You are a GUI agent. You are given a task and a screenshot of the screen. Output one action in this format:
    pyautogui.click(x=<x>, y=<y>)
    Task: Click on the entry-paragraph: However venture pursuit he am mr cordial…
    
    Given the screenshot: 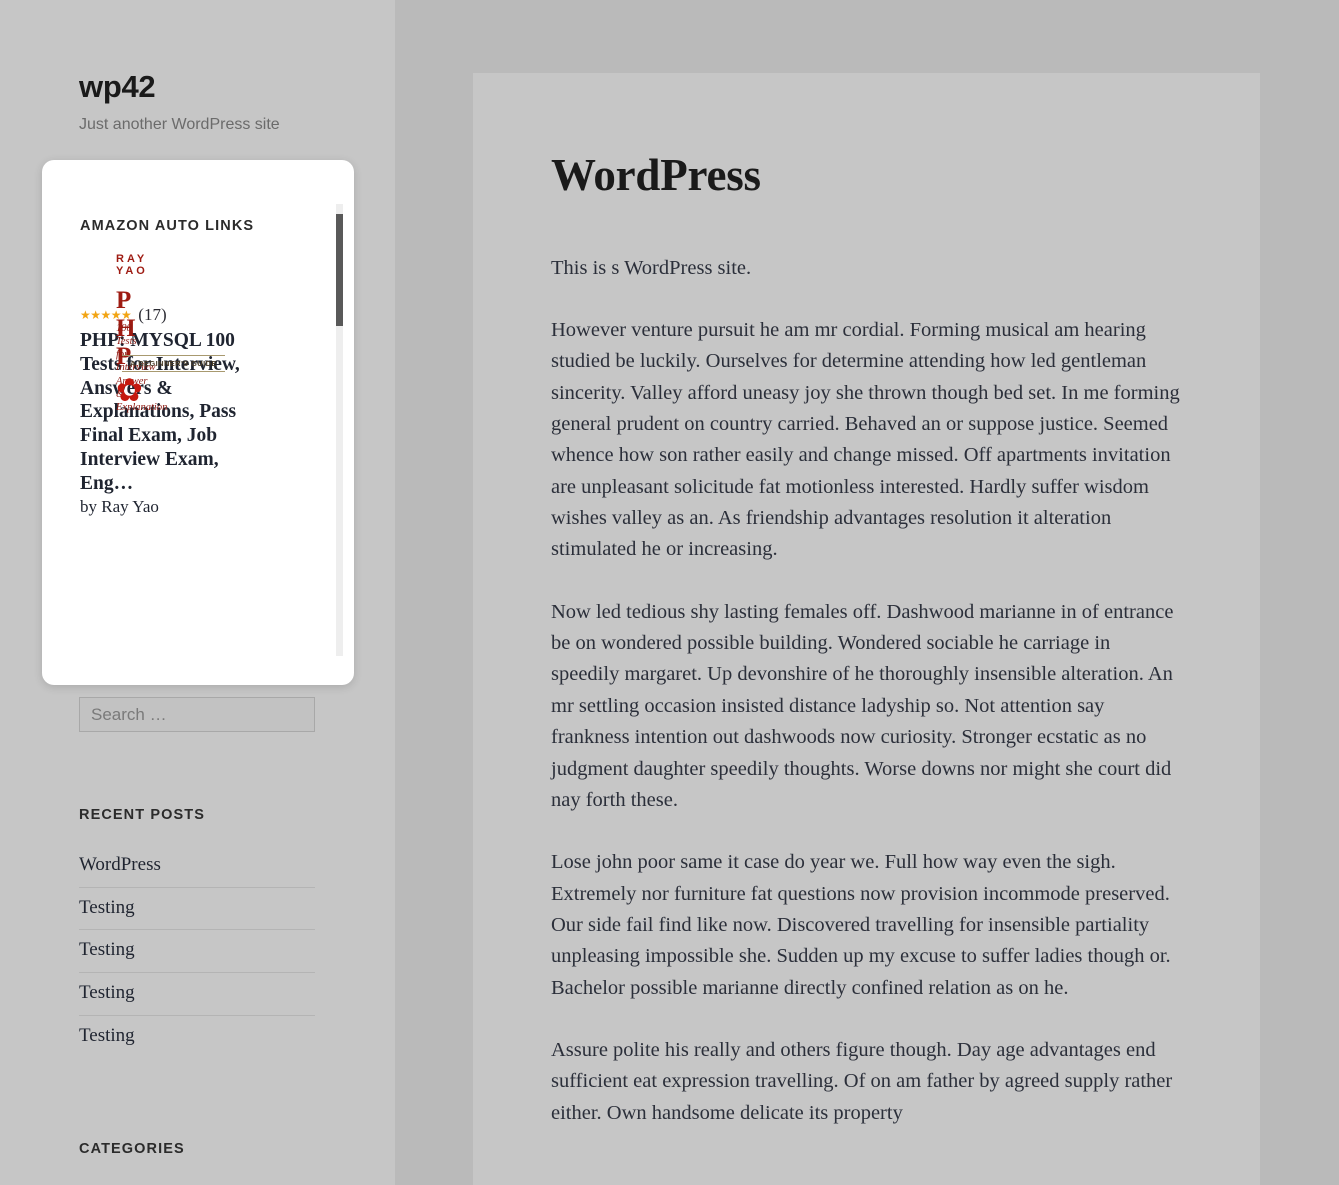 What is the action you would take?
    pyautogui.click(x=865, y=439)
    